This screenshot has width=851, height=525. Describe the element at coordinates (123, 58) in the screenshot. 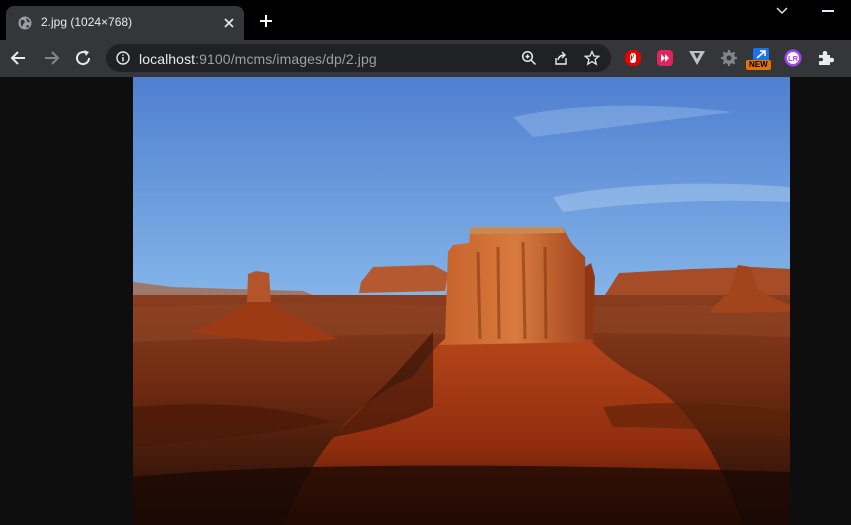

I see `site-info-icon` at that location.